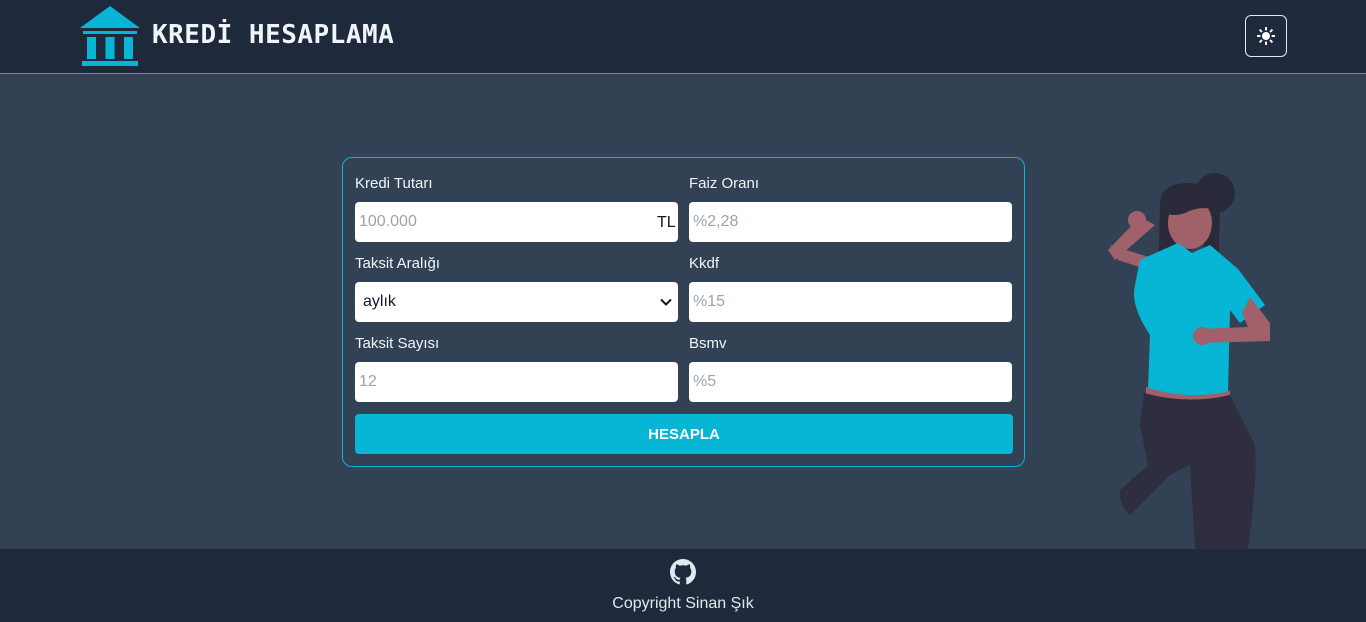  Describe the element at coordinates (666, 302) in the screenshot. I see `chevron-down-icon` at that location.